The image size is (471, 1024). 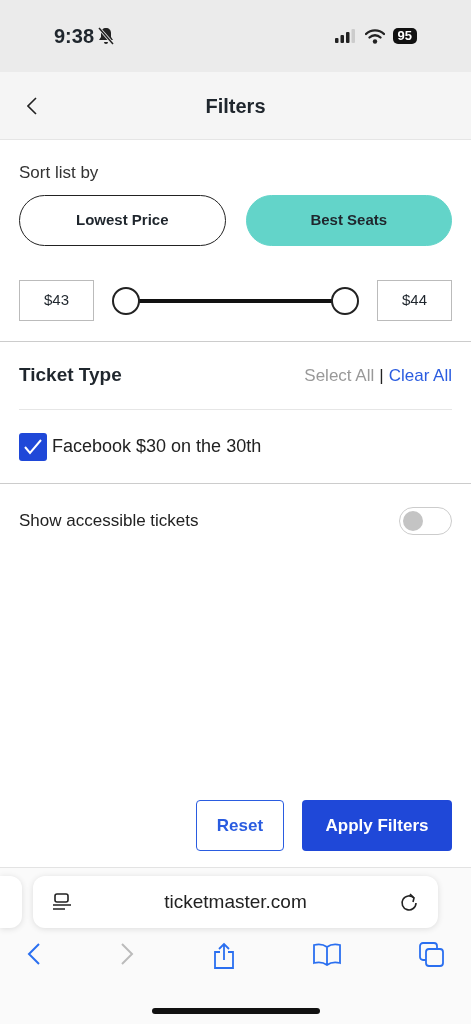 I want to click on address-bar: ticketmaster.com, so click(x=235, y=902).